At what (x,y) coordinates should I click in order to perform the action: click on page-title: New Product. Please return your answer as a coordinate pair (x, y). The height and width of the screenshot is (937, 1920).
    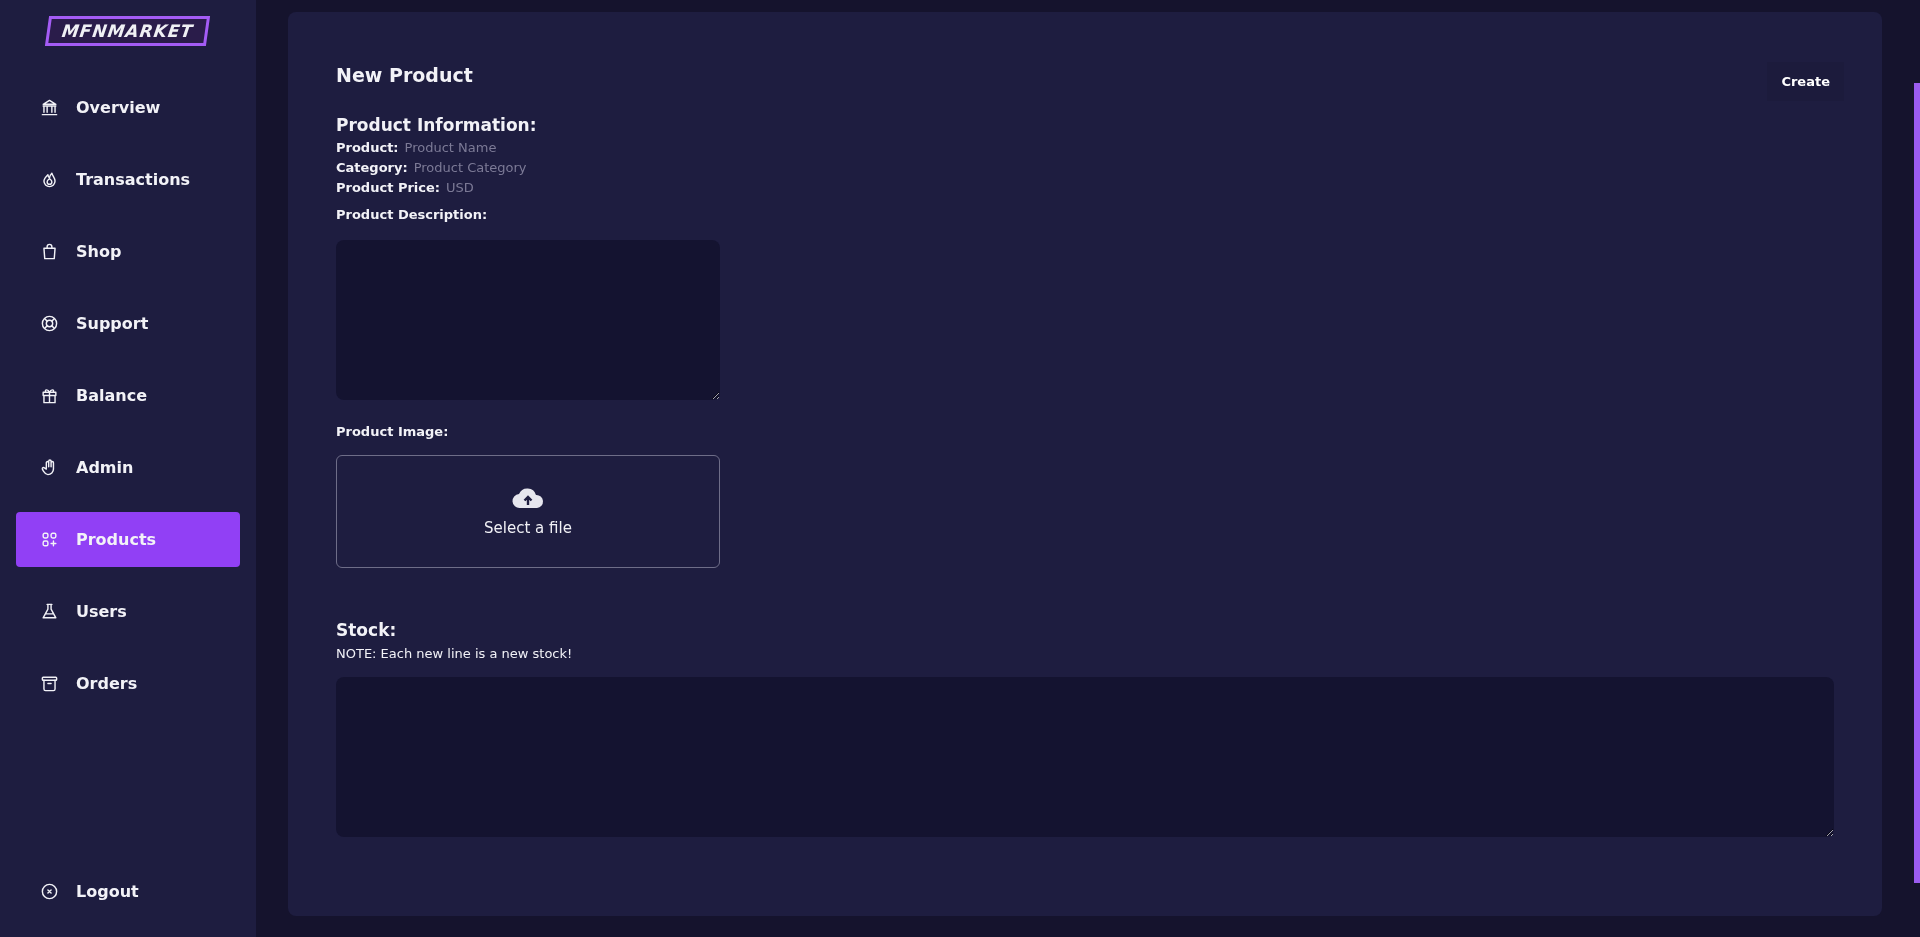
    Looking at the image, I should click on (404, 76).